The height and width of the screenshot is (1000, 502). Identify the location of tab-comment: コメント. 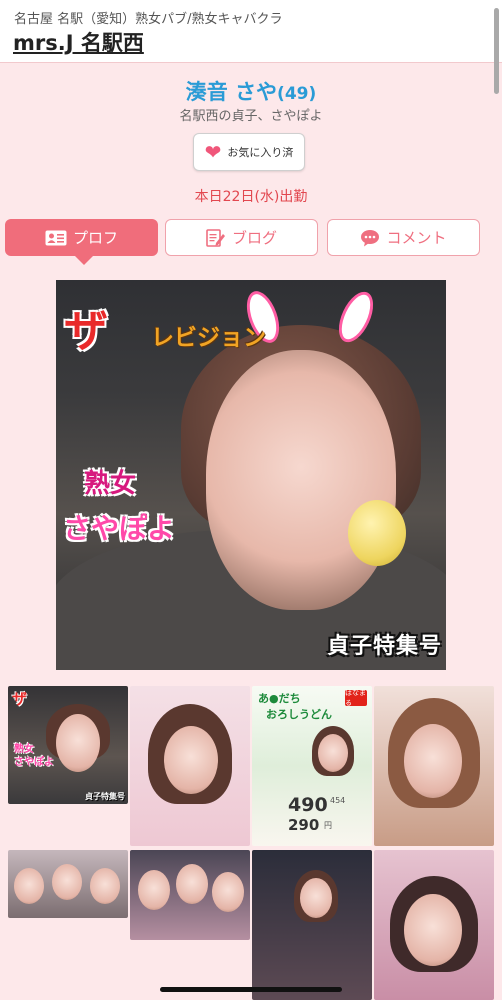
(403, 237).